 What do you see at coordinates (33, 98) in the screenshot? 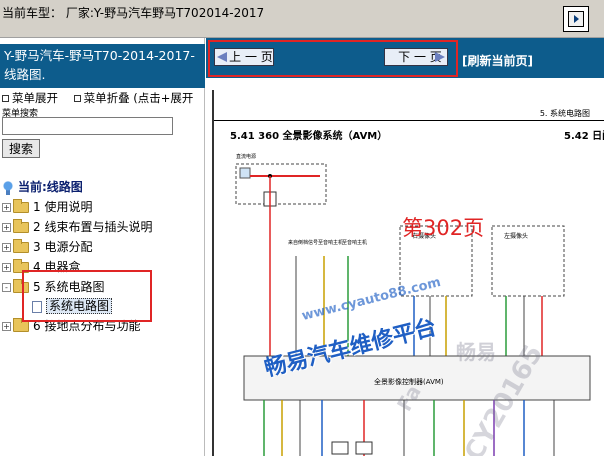
I see `menu-expand-link: 菜单展开` at bounding box center [33, 98].